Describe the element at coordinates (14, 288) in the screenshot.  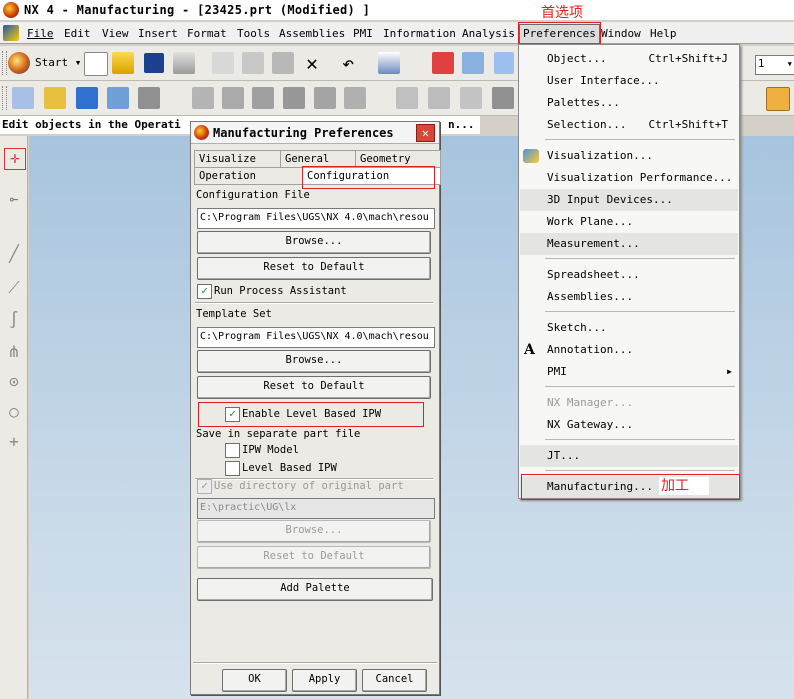
I see `line-through-point-icon: ⟋` at that location.